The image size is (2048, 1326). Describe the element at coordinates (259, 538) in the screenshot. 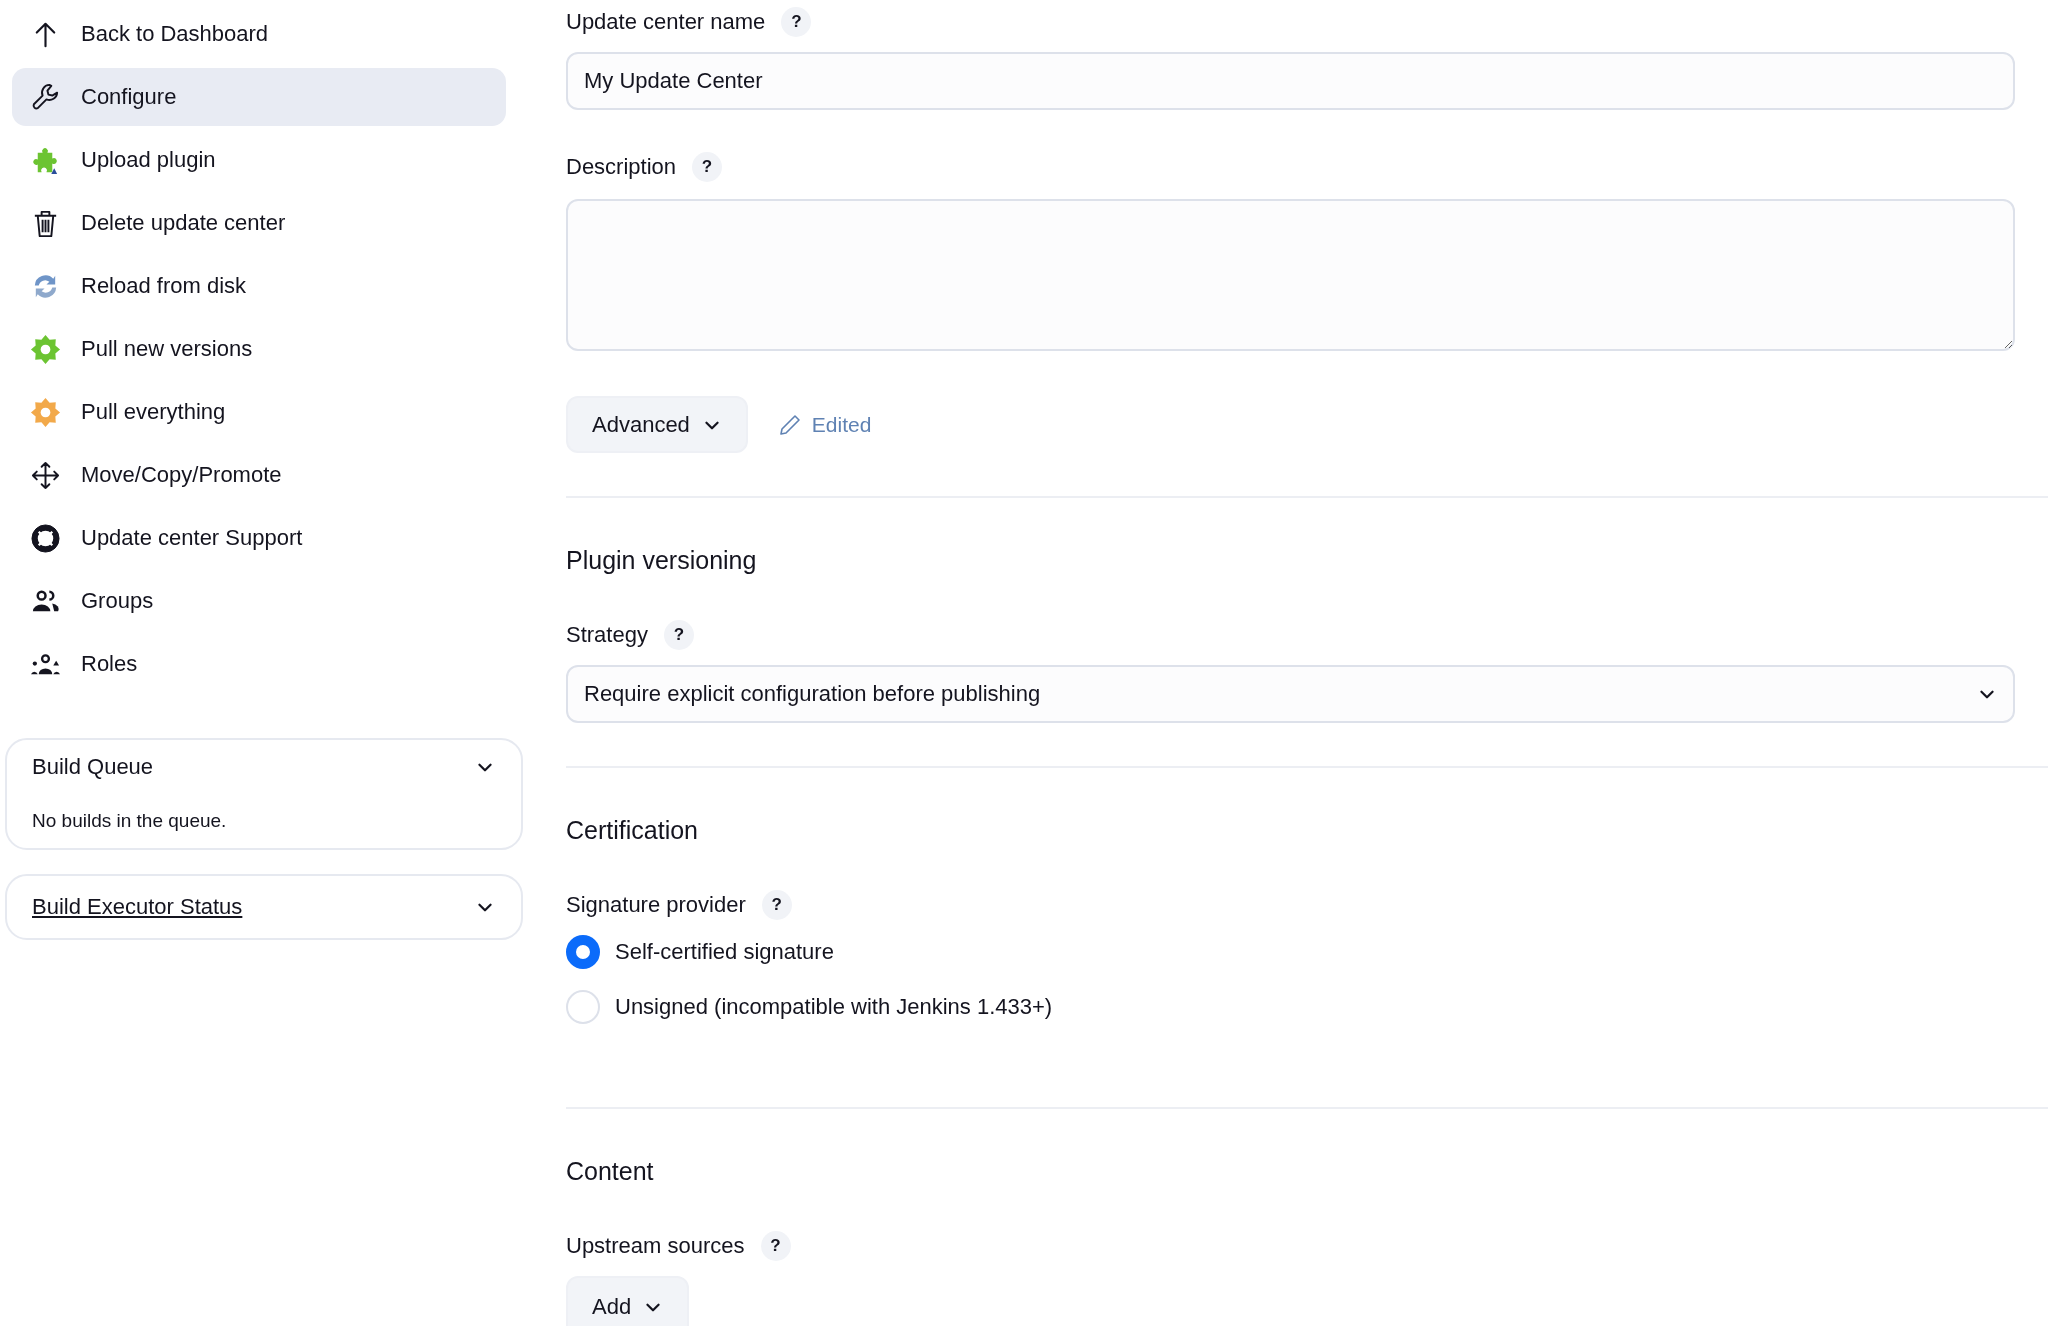

I see `sidebar-item: Update center Support` at that location.